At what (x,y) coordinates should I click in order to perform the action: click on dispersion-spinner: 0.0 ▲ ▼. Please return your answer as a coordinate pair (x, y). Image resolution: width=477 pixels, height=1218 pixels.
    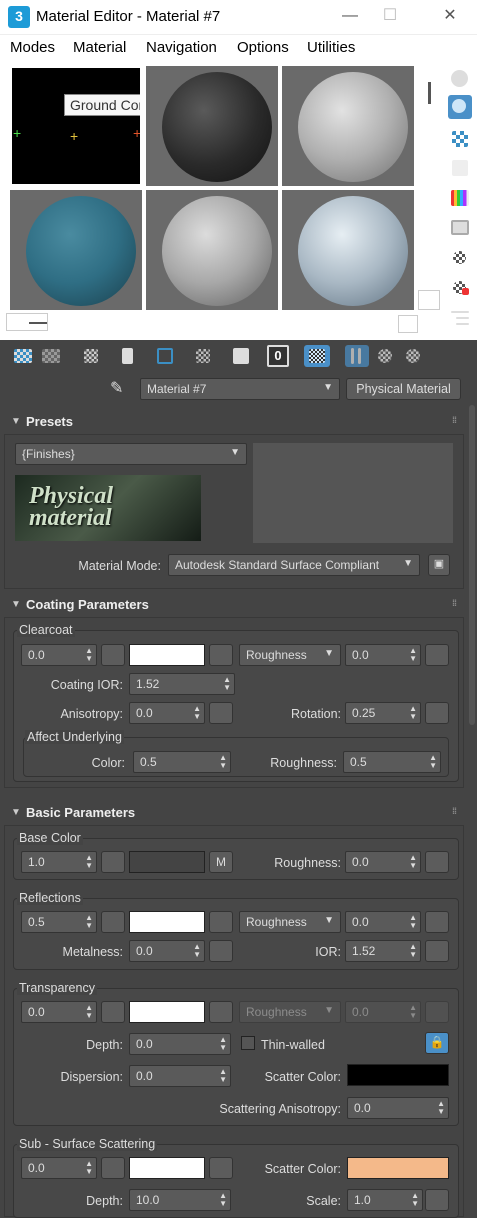
    Looking at the image, I should click on (180, 1076).